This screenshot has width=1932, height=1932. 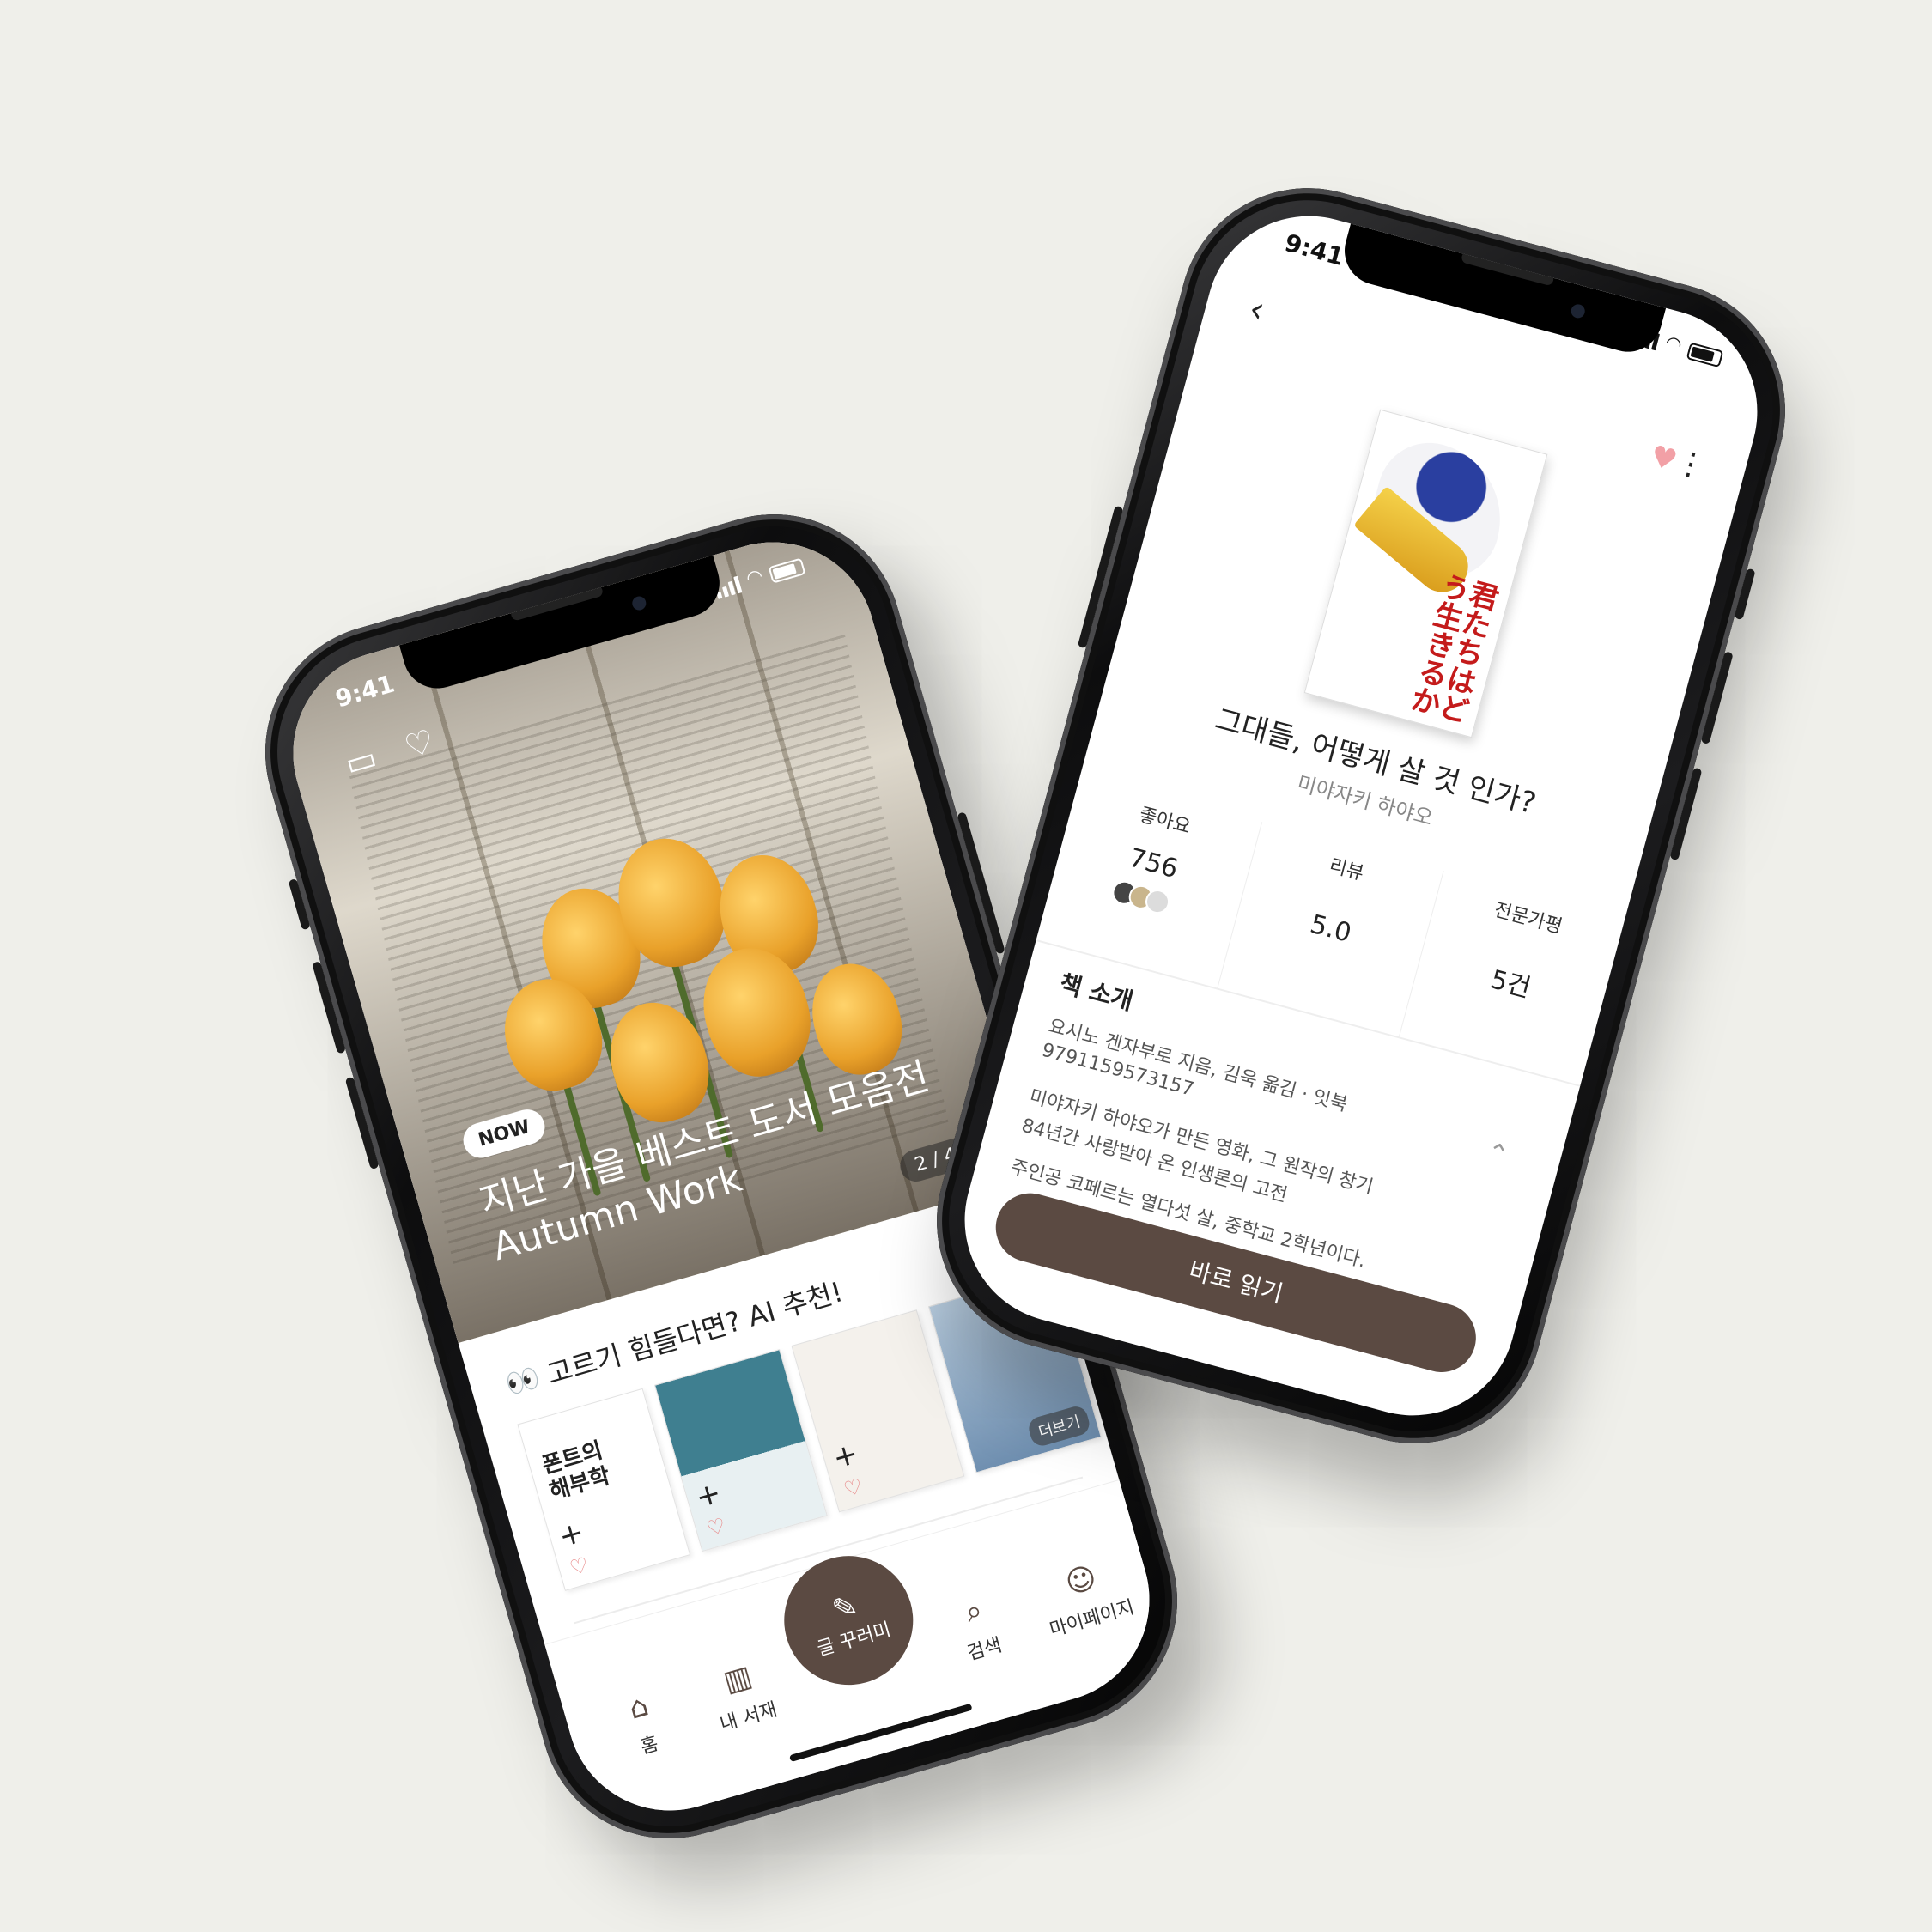 What do you see at coordinates (974, 1612) in the screenshot?
I see `search-icon: ⌕` at bounding box center [974, 1612].